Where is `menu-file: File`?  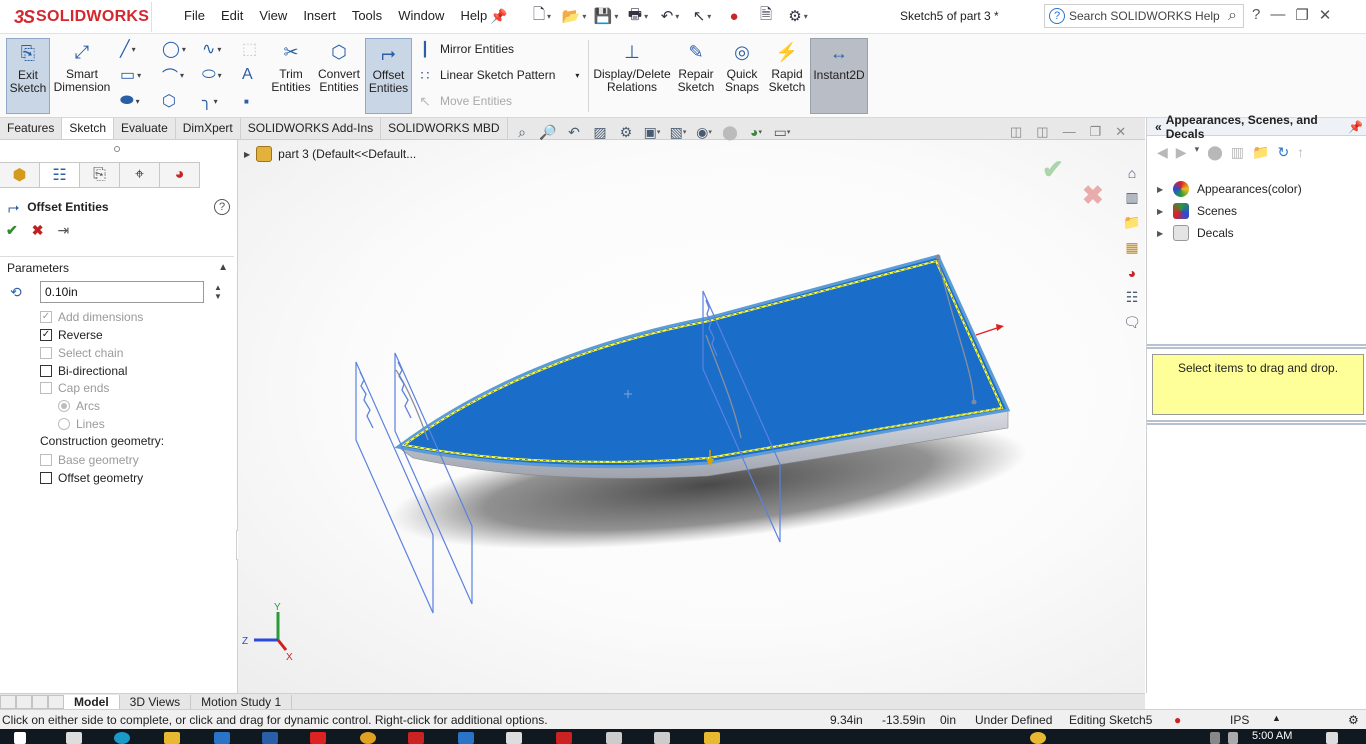 menu-file: File is located at coordinates (194, 16).